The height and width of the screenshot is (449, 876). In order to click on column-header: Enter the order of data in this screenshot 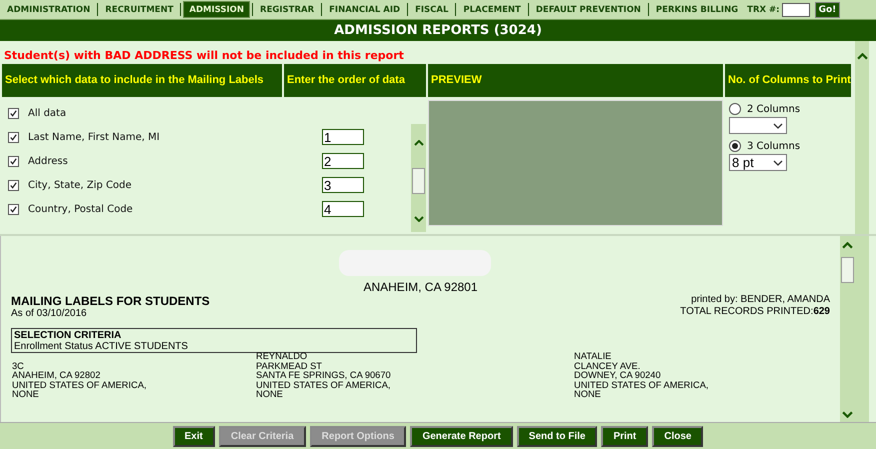, I will do `click(355, 80)`.